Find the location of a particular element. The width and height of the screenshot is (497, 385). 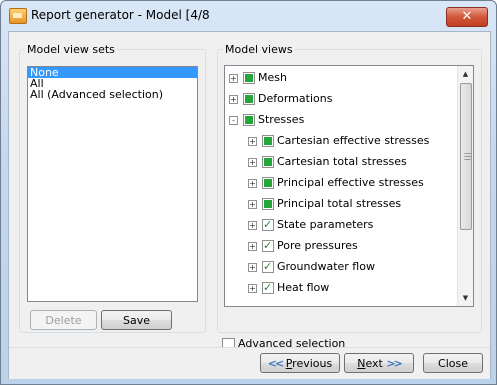

close-icon: ✕ is located at coordinates (467, 16).